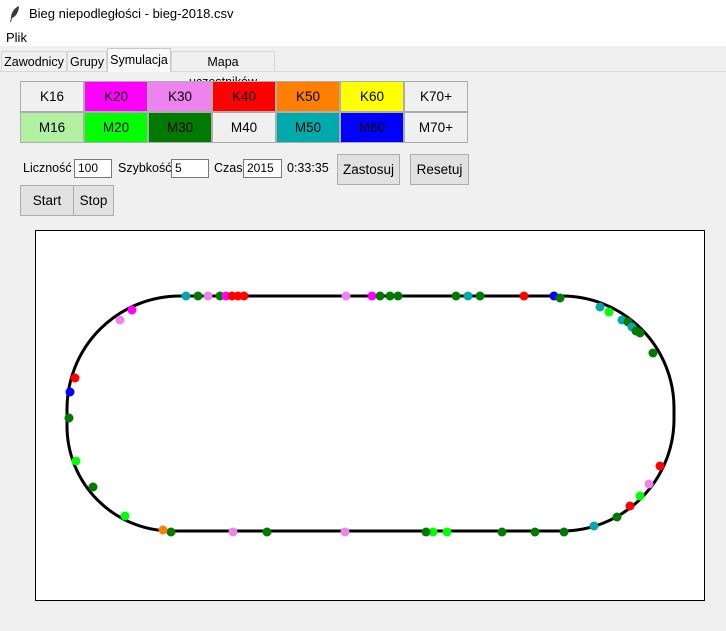  Describe the element at coordinates (180, 127) in the screenshot. I see `group-button-m30: M30` at that location.